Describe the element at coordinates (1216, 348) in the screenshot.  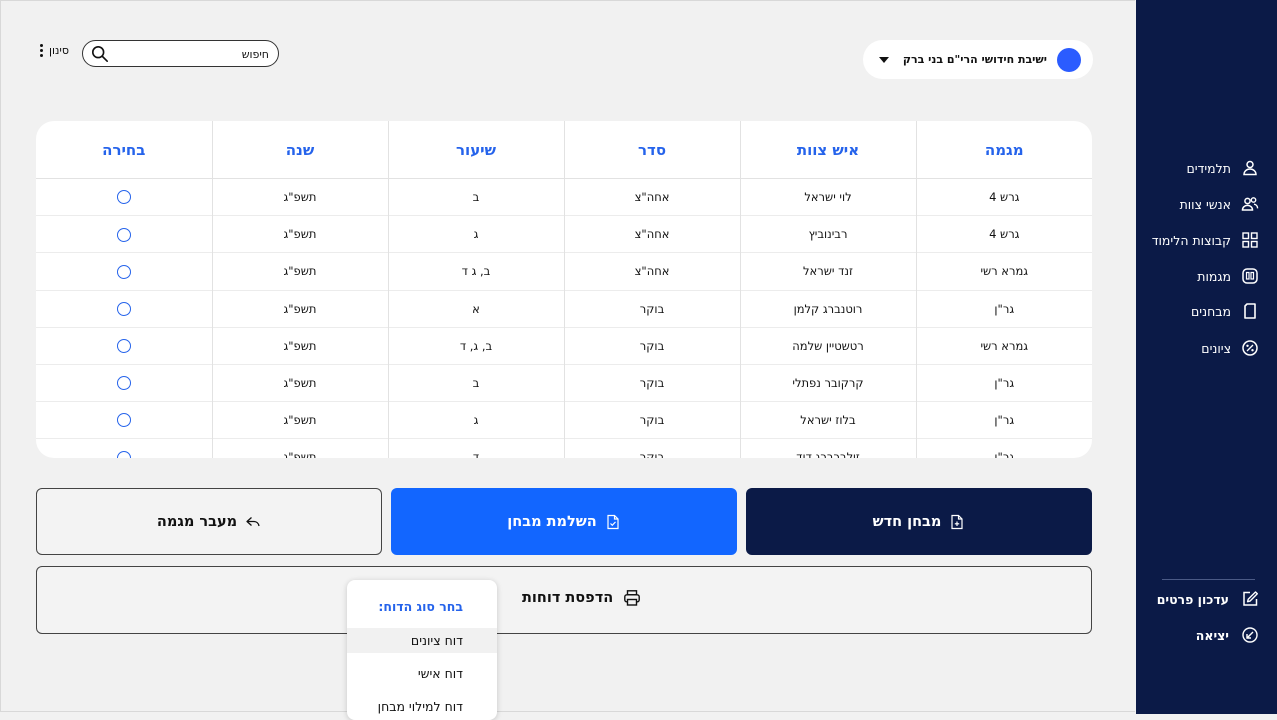
I see `sidebar-item-label: ציונים` at that location.